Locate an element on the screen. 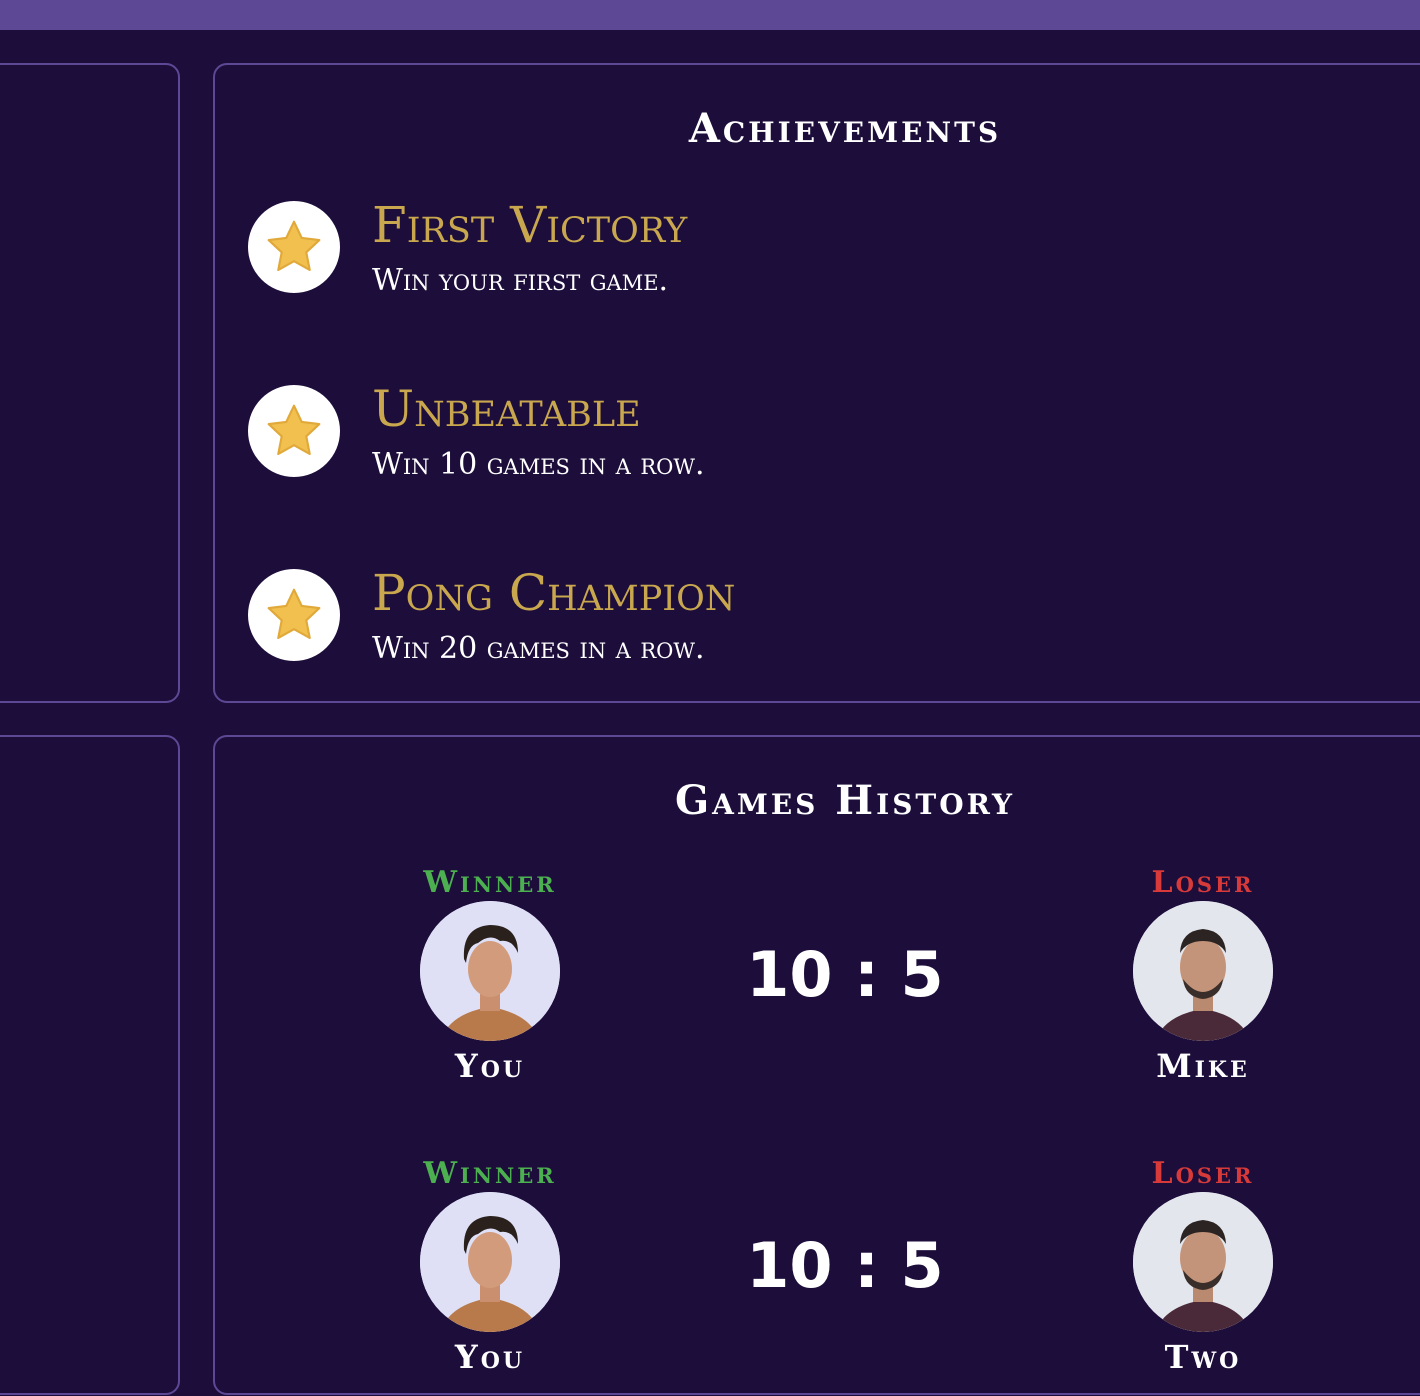 This screenshot has width=1420, height=1396. achievement-description: Win 20 games in a row. is located at coordinates (538, 648).